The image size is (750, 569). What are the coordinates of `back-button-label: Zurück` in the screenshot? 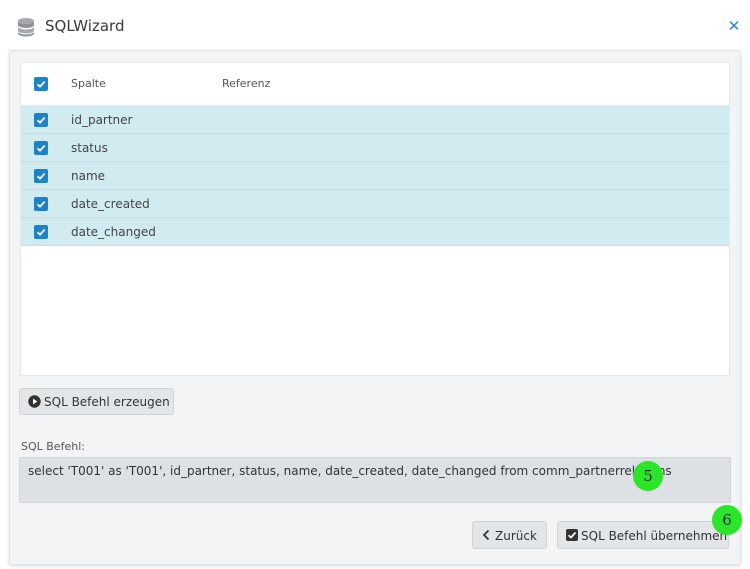 It's located at (516, 536).